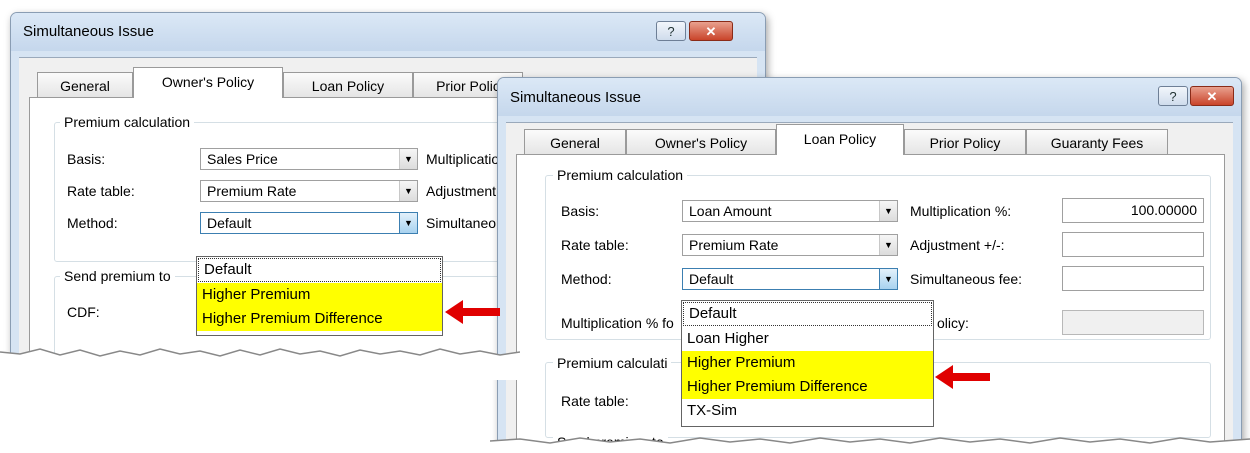 The height and width of the screenshot is (453, 1250). What do you see at coordinates (734, 245) in the screenshot?
I see `front-rate-table-value: Premium Rate` at bounding box center [734, 245].